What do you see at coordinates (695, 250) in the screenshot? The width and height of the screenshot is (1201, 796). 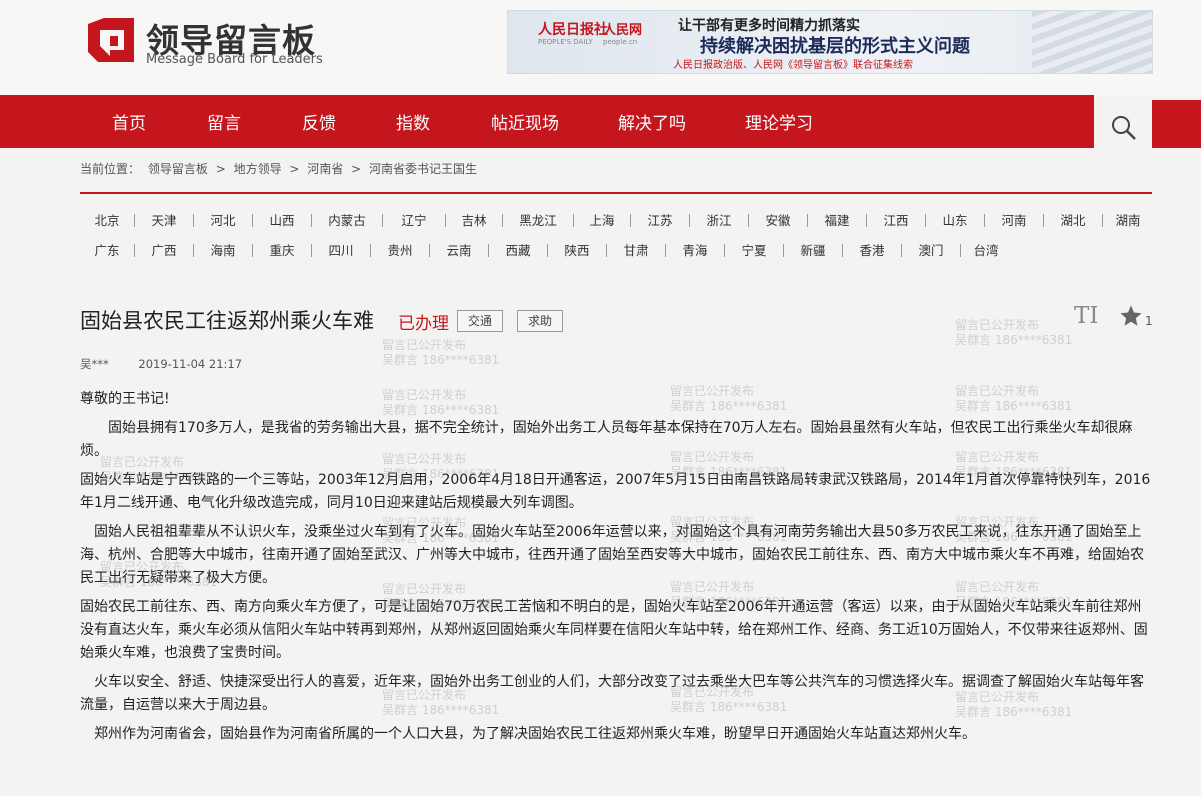 I see `province-link: 青海` at bounding box center [695, 250].